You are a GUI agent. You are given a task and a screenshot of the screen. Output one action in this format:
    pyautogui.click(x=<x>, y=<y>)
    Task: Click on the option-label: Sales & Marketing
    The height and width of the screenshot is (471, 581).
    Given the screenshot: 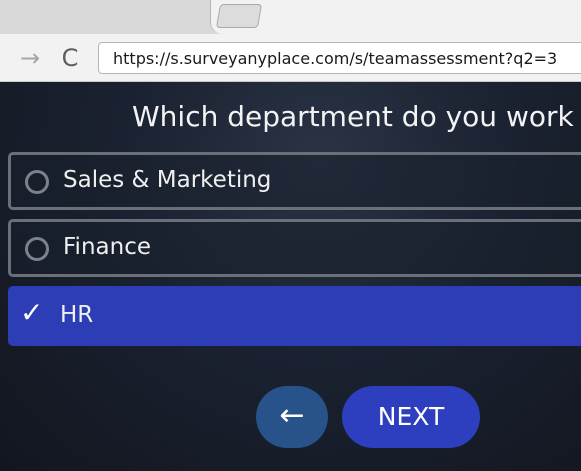 What is the action you would take?
    pyautogui.click(x=167, y=180)
    